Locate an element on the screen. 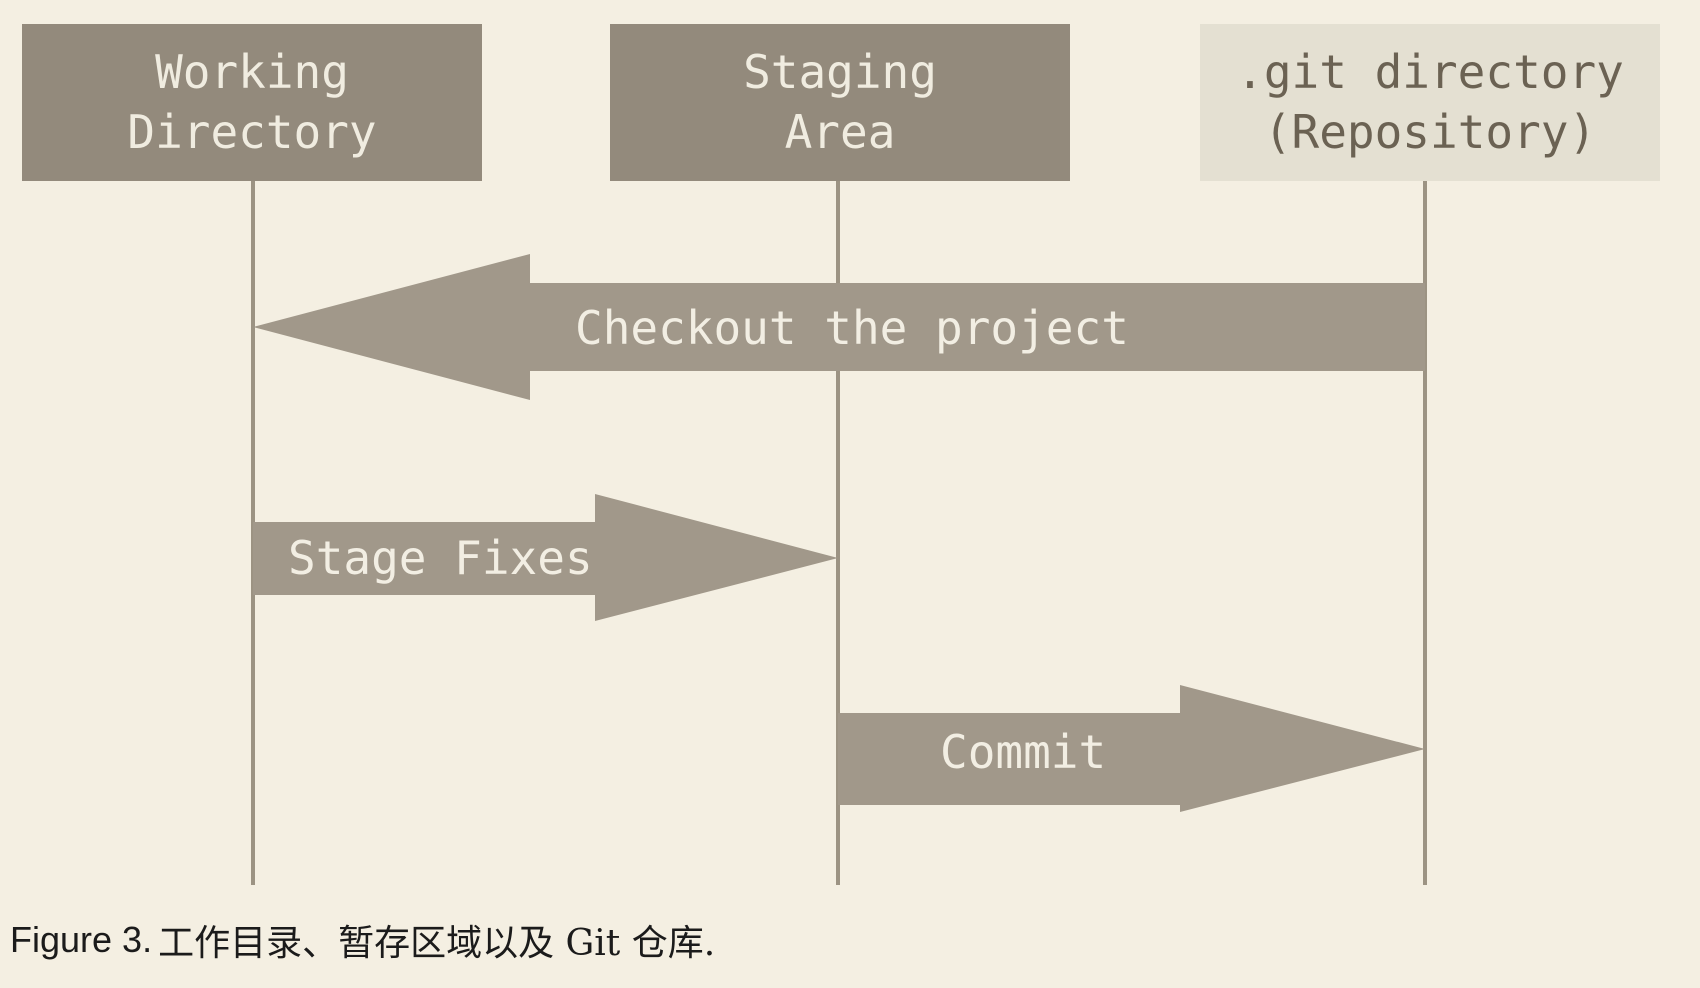 Image resolution: width=1700 pixels, height=988 pixels. arrow-commit-label: Commit is located at coordinates (1023, 752).